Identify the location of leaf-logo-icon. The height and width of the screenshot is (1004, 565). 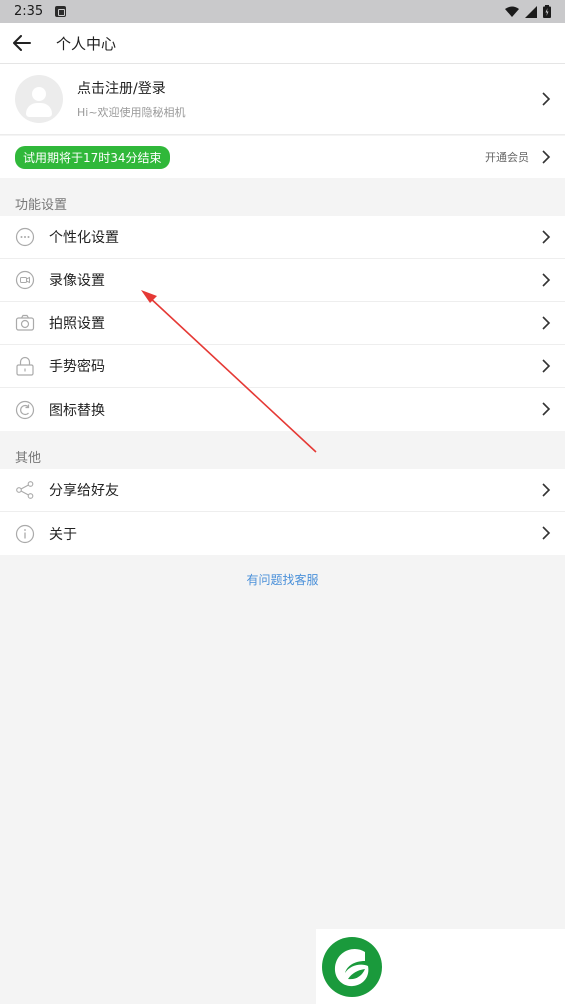
(352, 967).